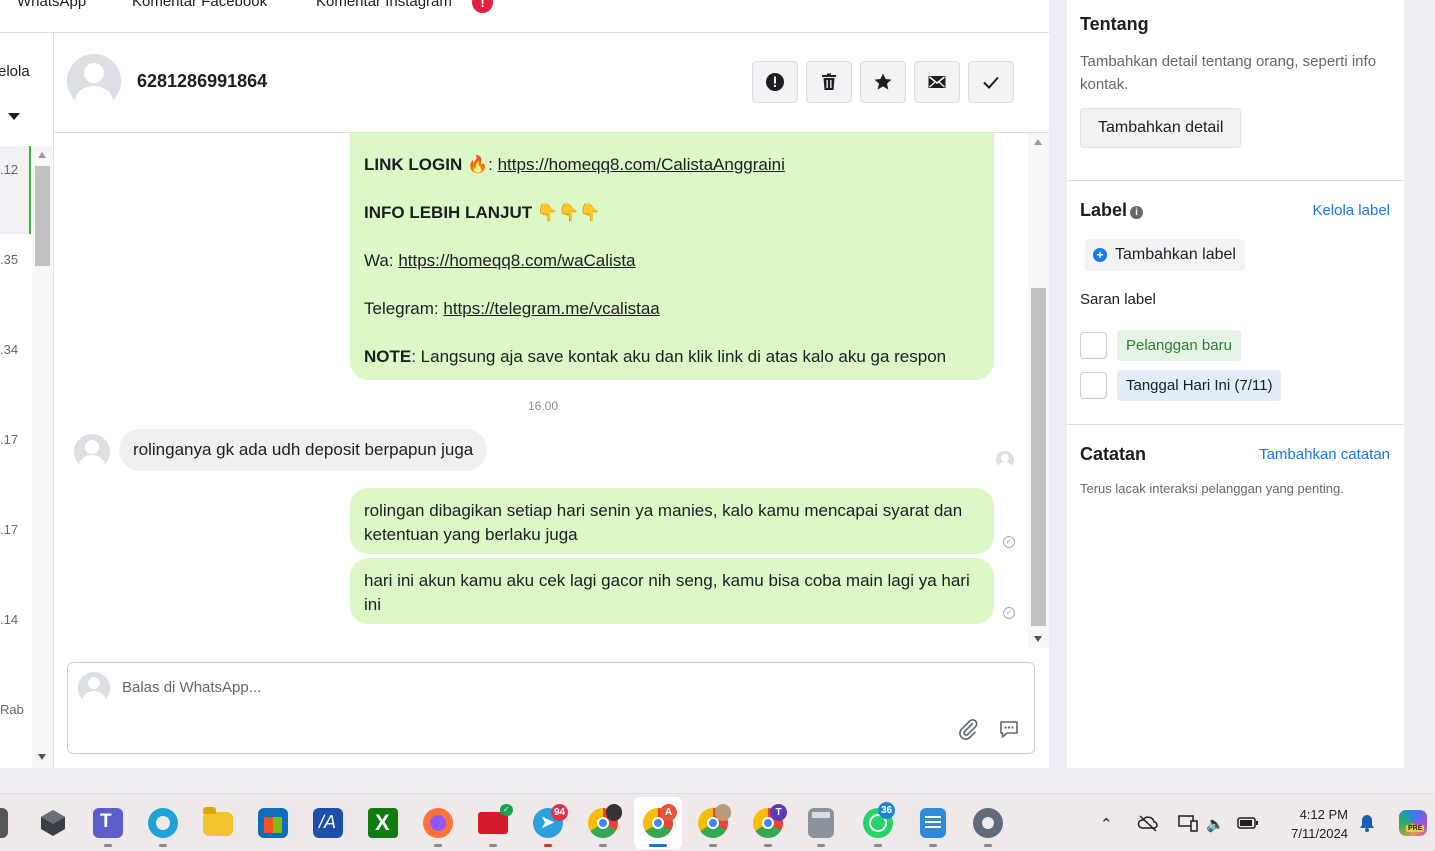  Describe the element at coordinates (778, 812) in the screenshot. I see `profile-badge: T` at that location.